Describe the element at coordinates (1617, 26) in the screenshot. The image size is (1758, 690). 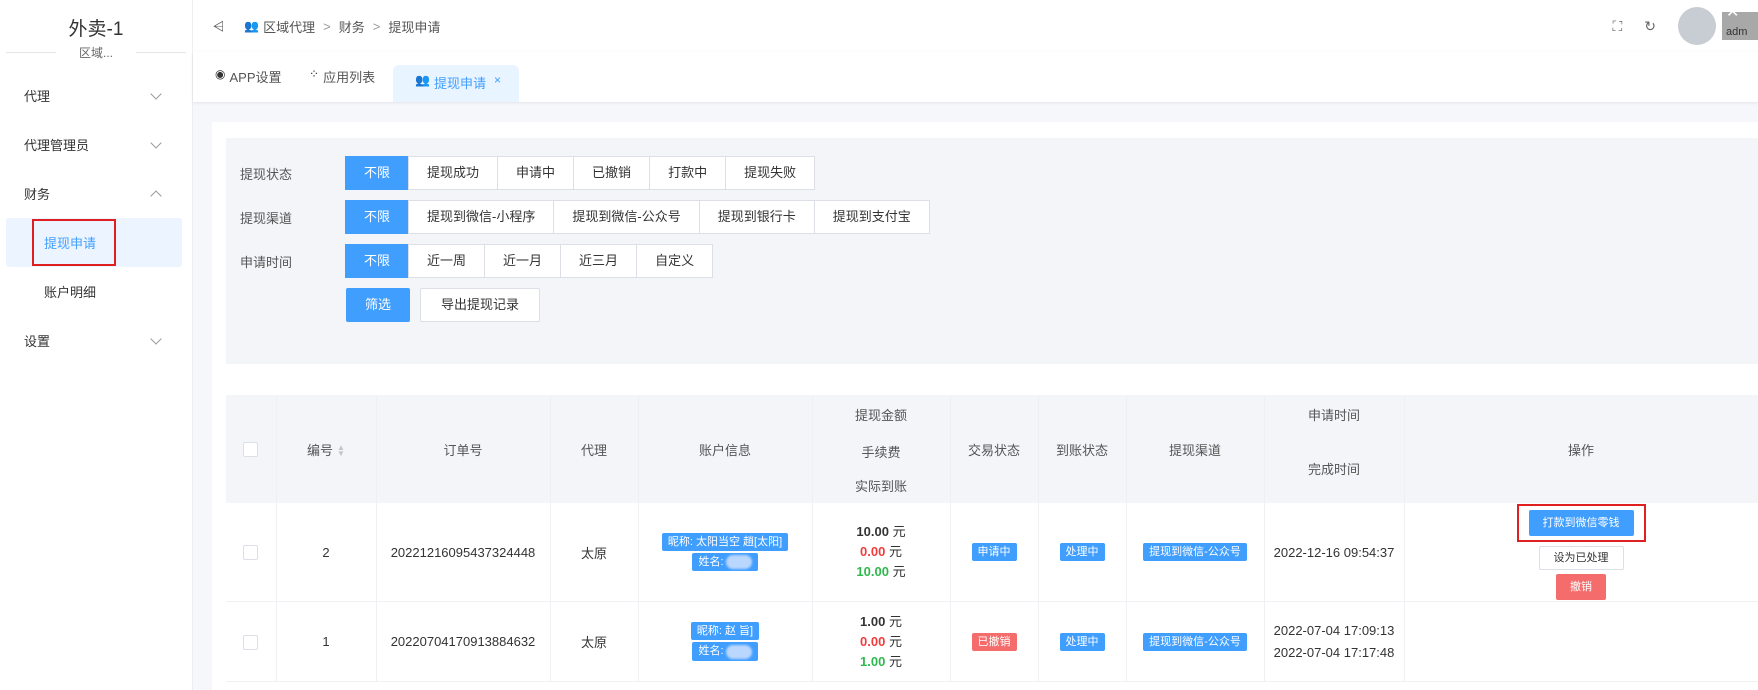
I see `fullscreen-icon: ⛶` at that location.